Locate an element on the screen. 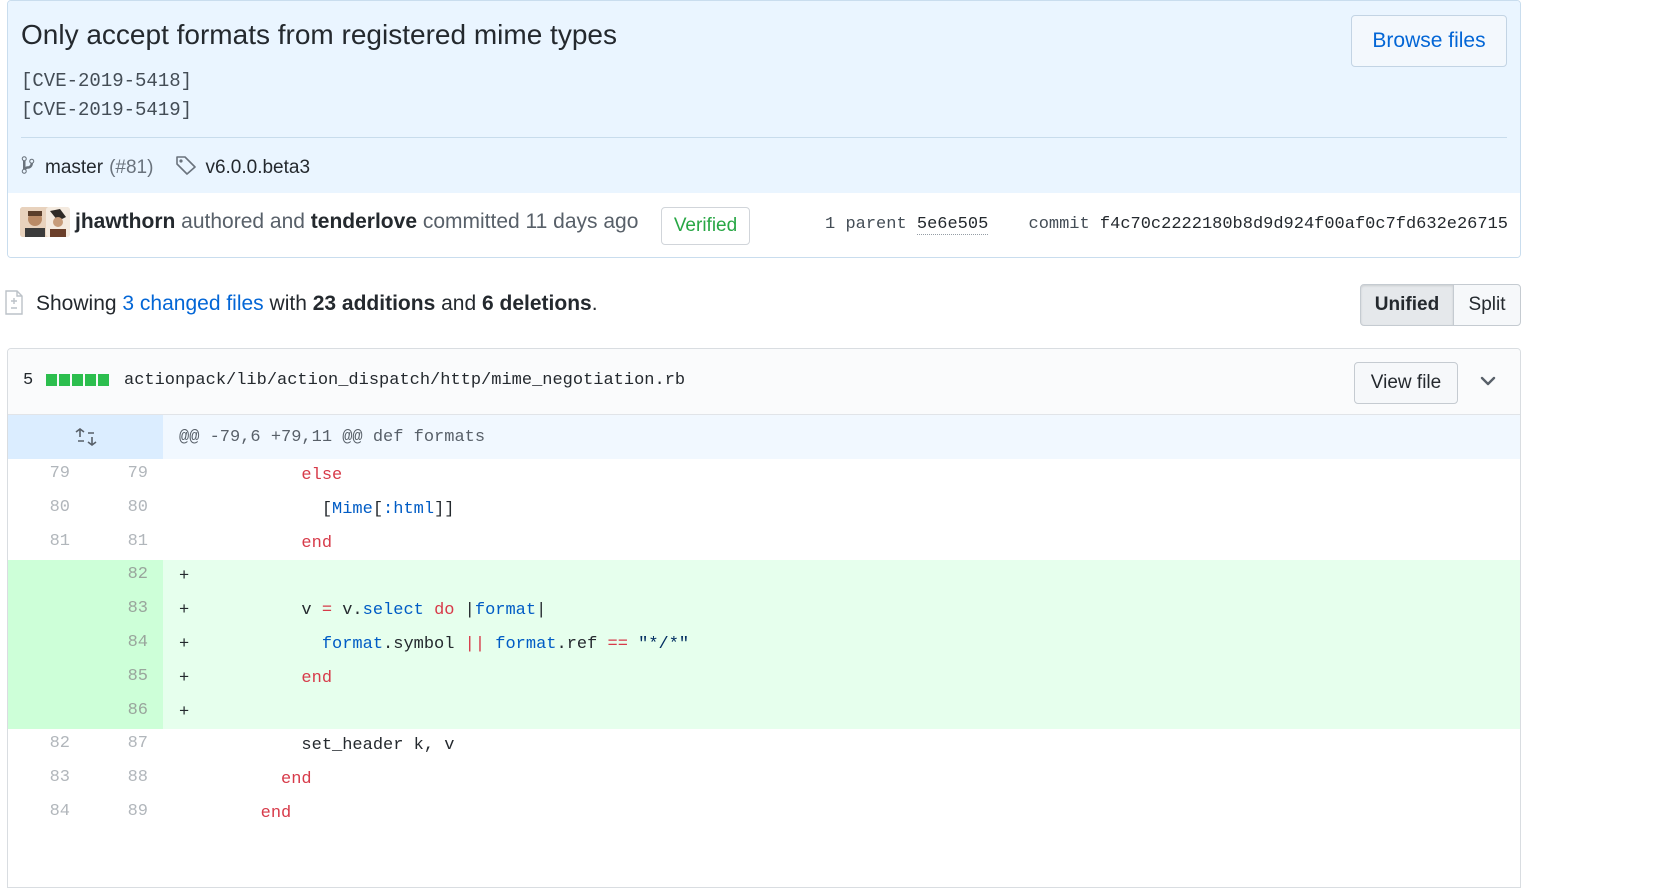 This screenshot has height=888, width=1669. old-line-number: 83 is located at coordinates (46, 780).